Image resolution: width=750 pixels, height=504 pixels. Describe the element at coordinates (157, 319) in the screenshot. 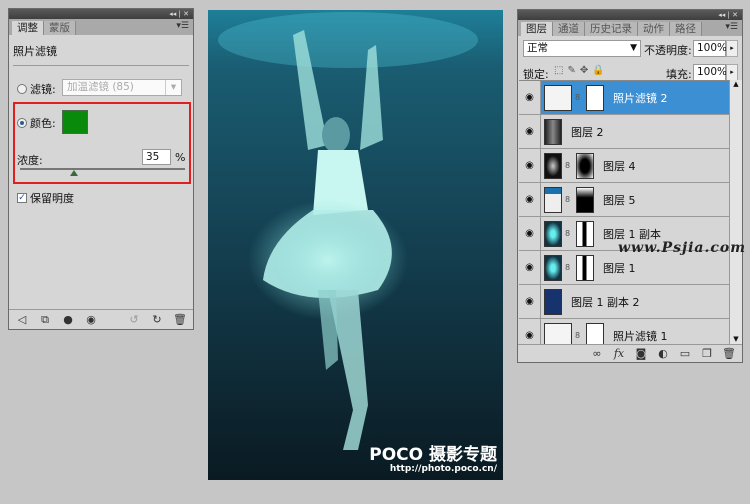

I see `reset-icon: ↻` at that location.